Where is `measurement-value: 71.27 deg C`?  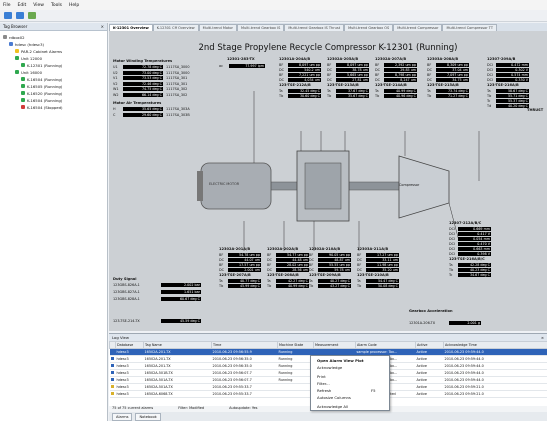 measurement-value: 71.27 deg C is located at coordinates (452, 96).